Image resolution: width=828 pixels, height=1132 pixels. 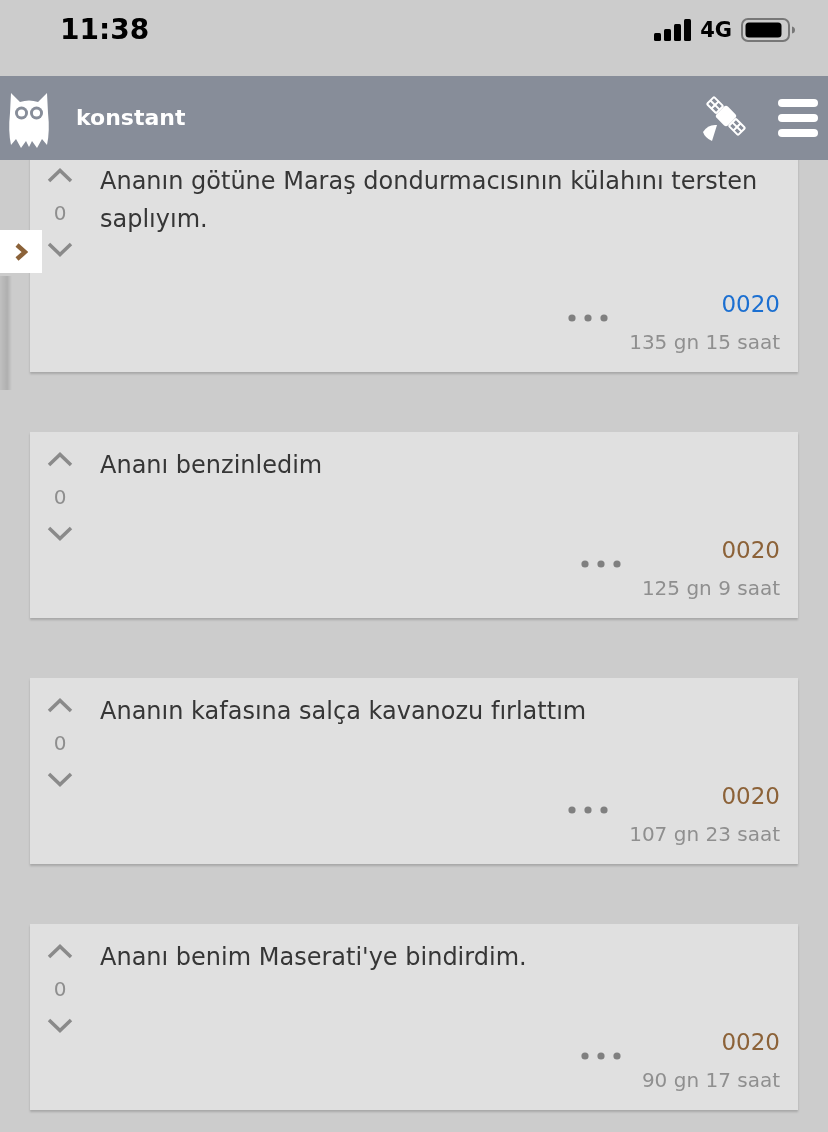 I want to click on network-type: 4G, so click(x=716, y=30).